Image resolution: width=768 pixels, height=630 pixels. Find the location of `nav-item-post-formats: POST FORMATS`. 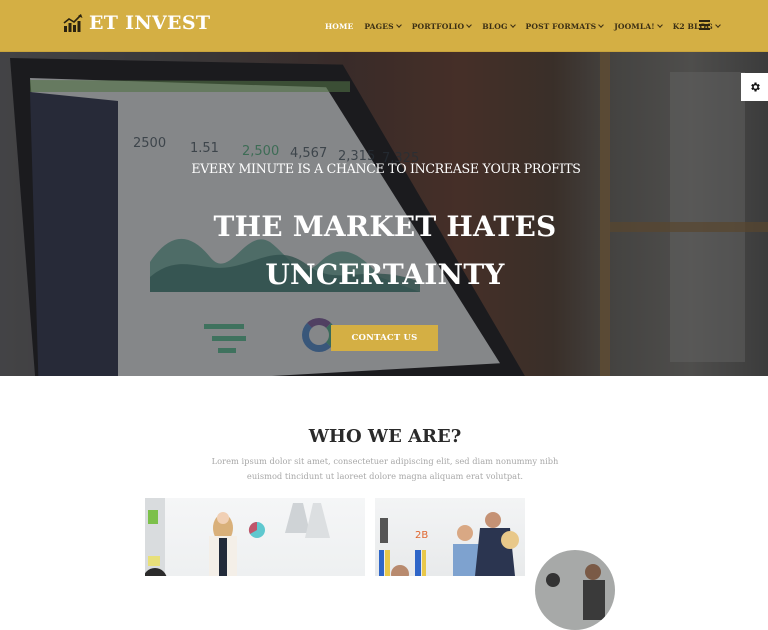

nav-item-post-formats: POST FORMATS is located at coordinates (565, 26).